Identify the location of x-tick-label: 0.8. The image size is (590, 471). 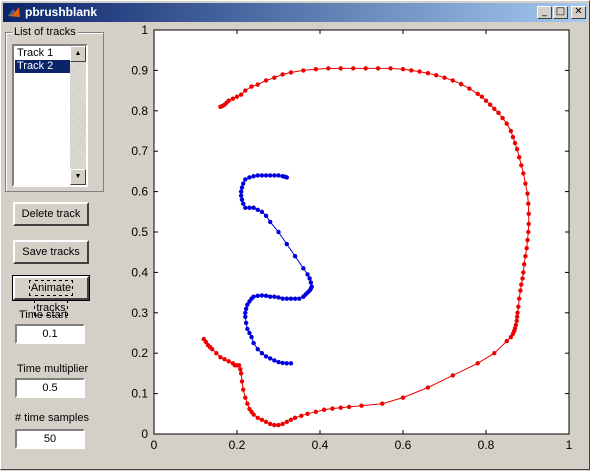
(486, 445).